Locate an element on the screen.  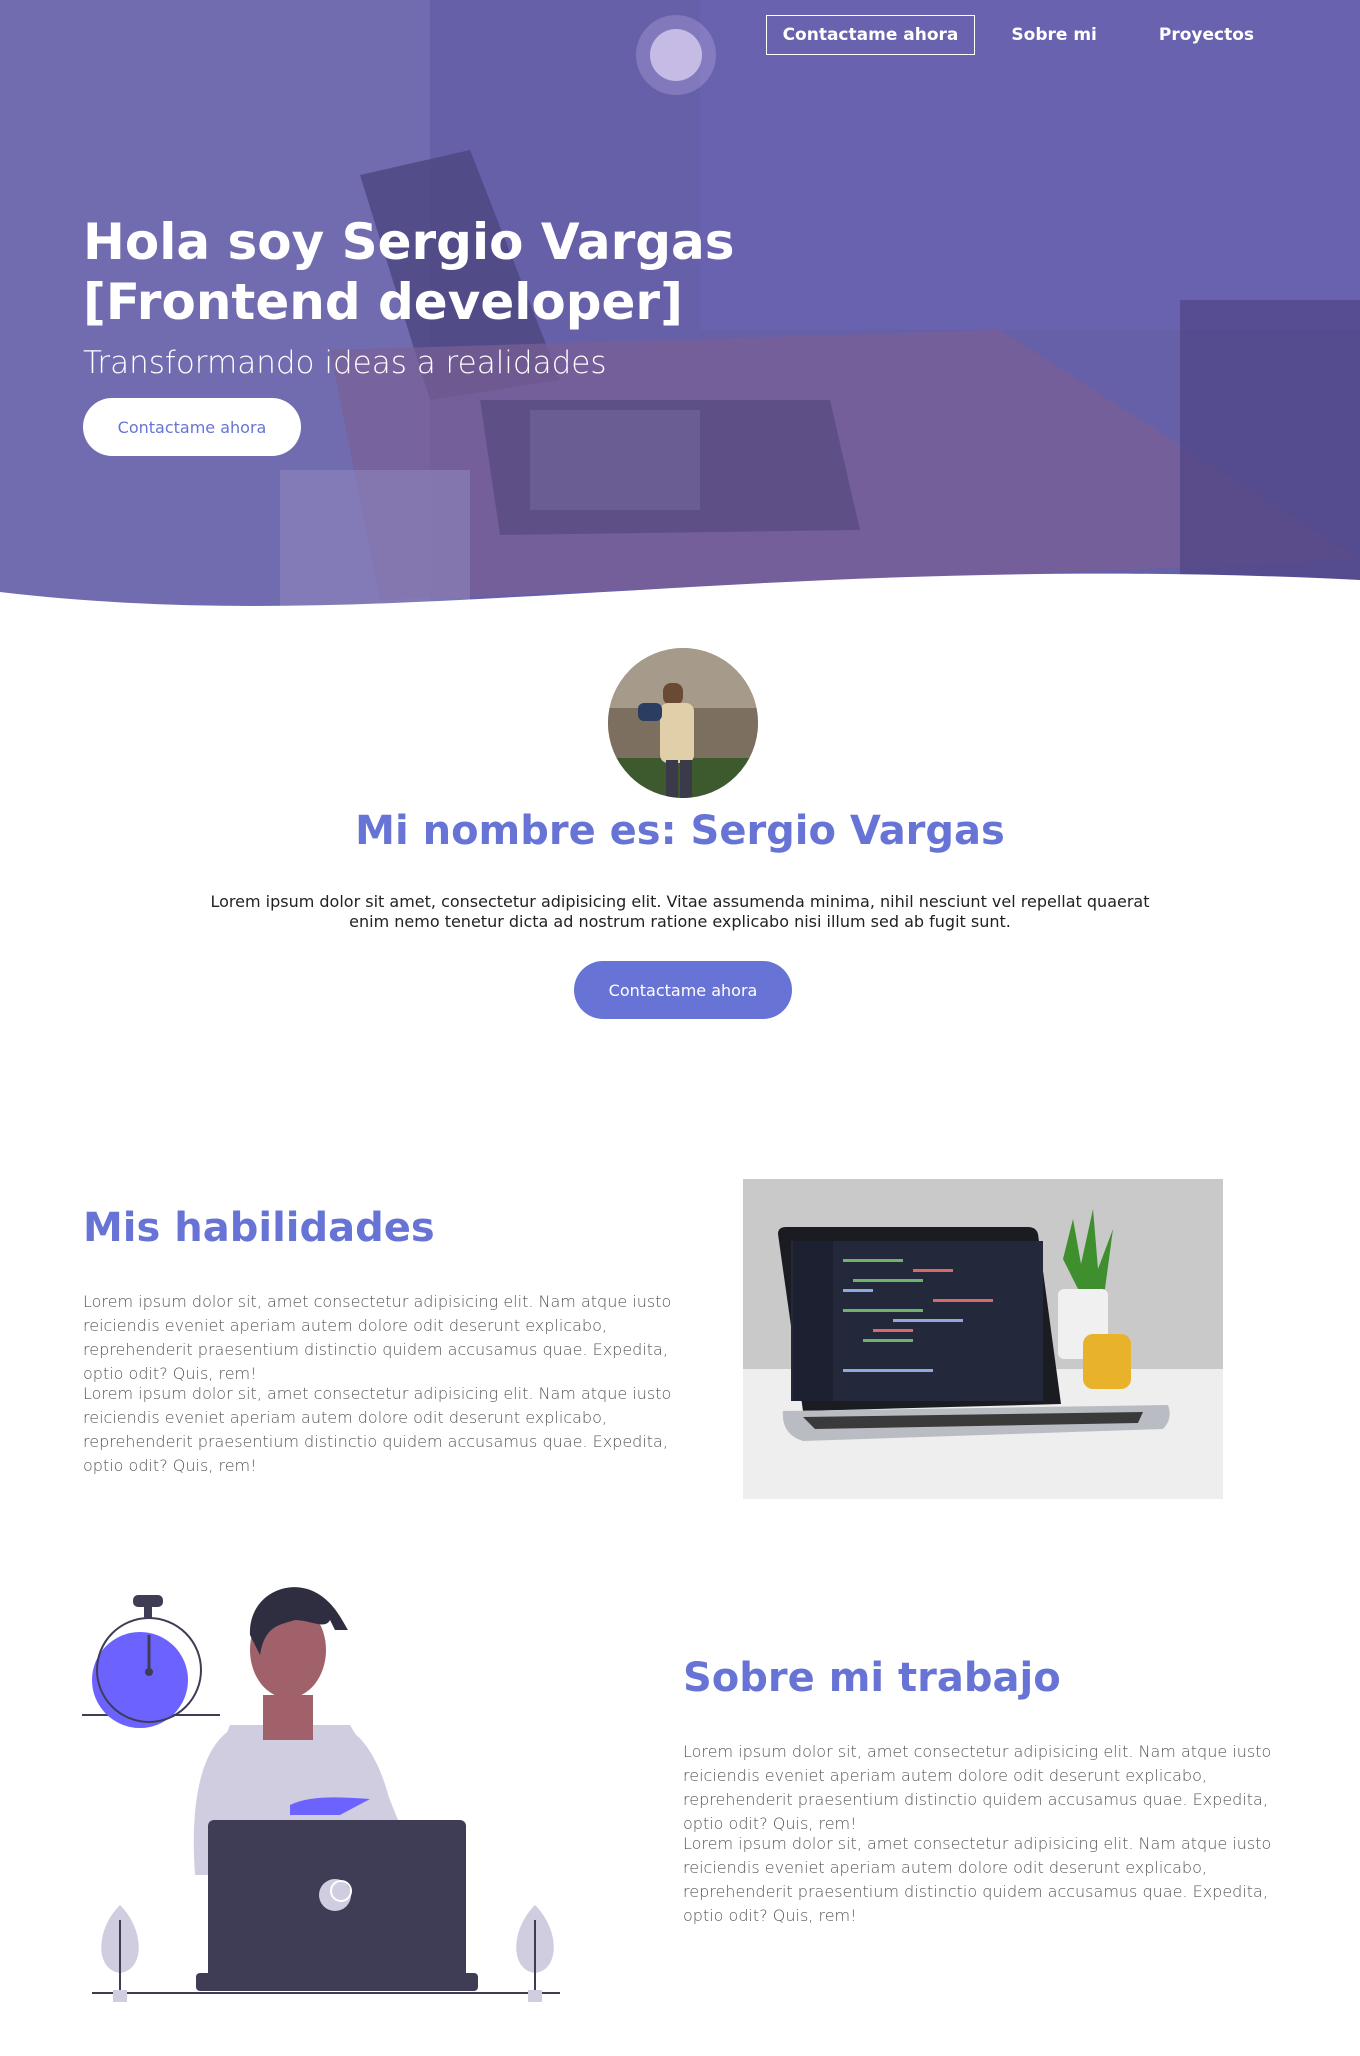
profile-name-title: Mi nombre es: Sergio Vargas is located at coordinates (680, 831).